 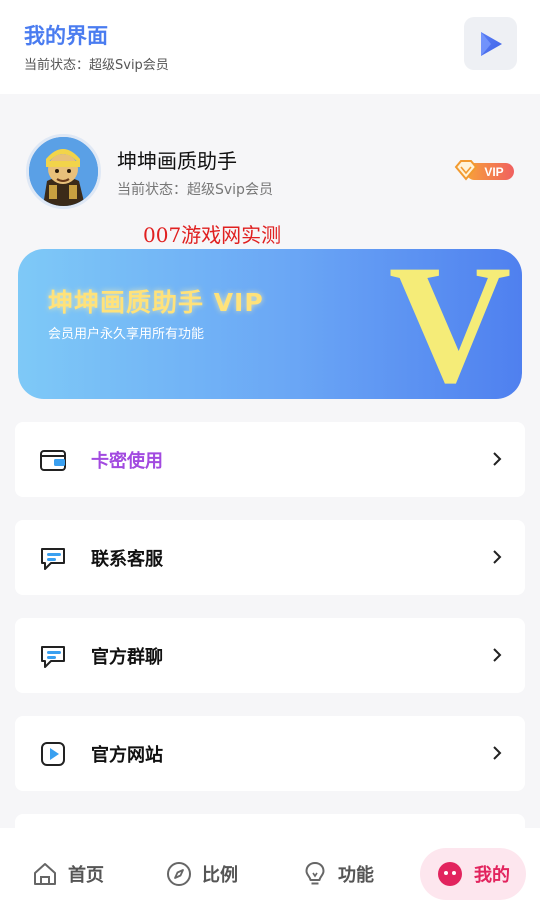 What do you see at coordinates (86, 875) in the screenshot?
I see `nav-label: 首页` at bounding box center [86, 875].